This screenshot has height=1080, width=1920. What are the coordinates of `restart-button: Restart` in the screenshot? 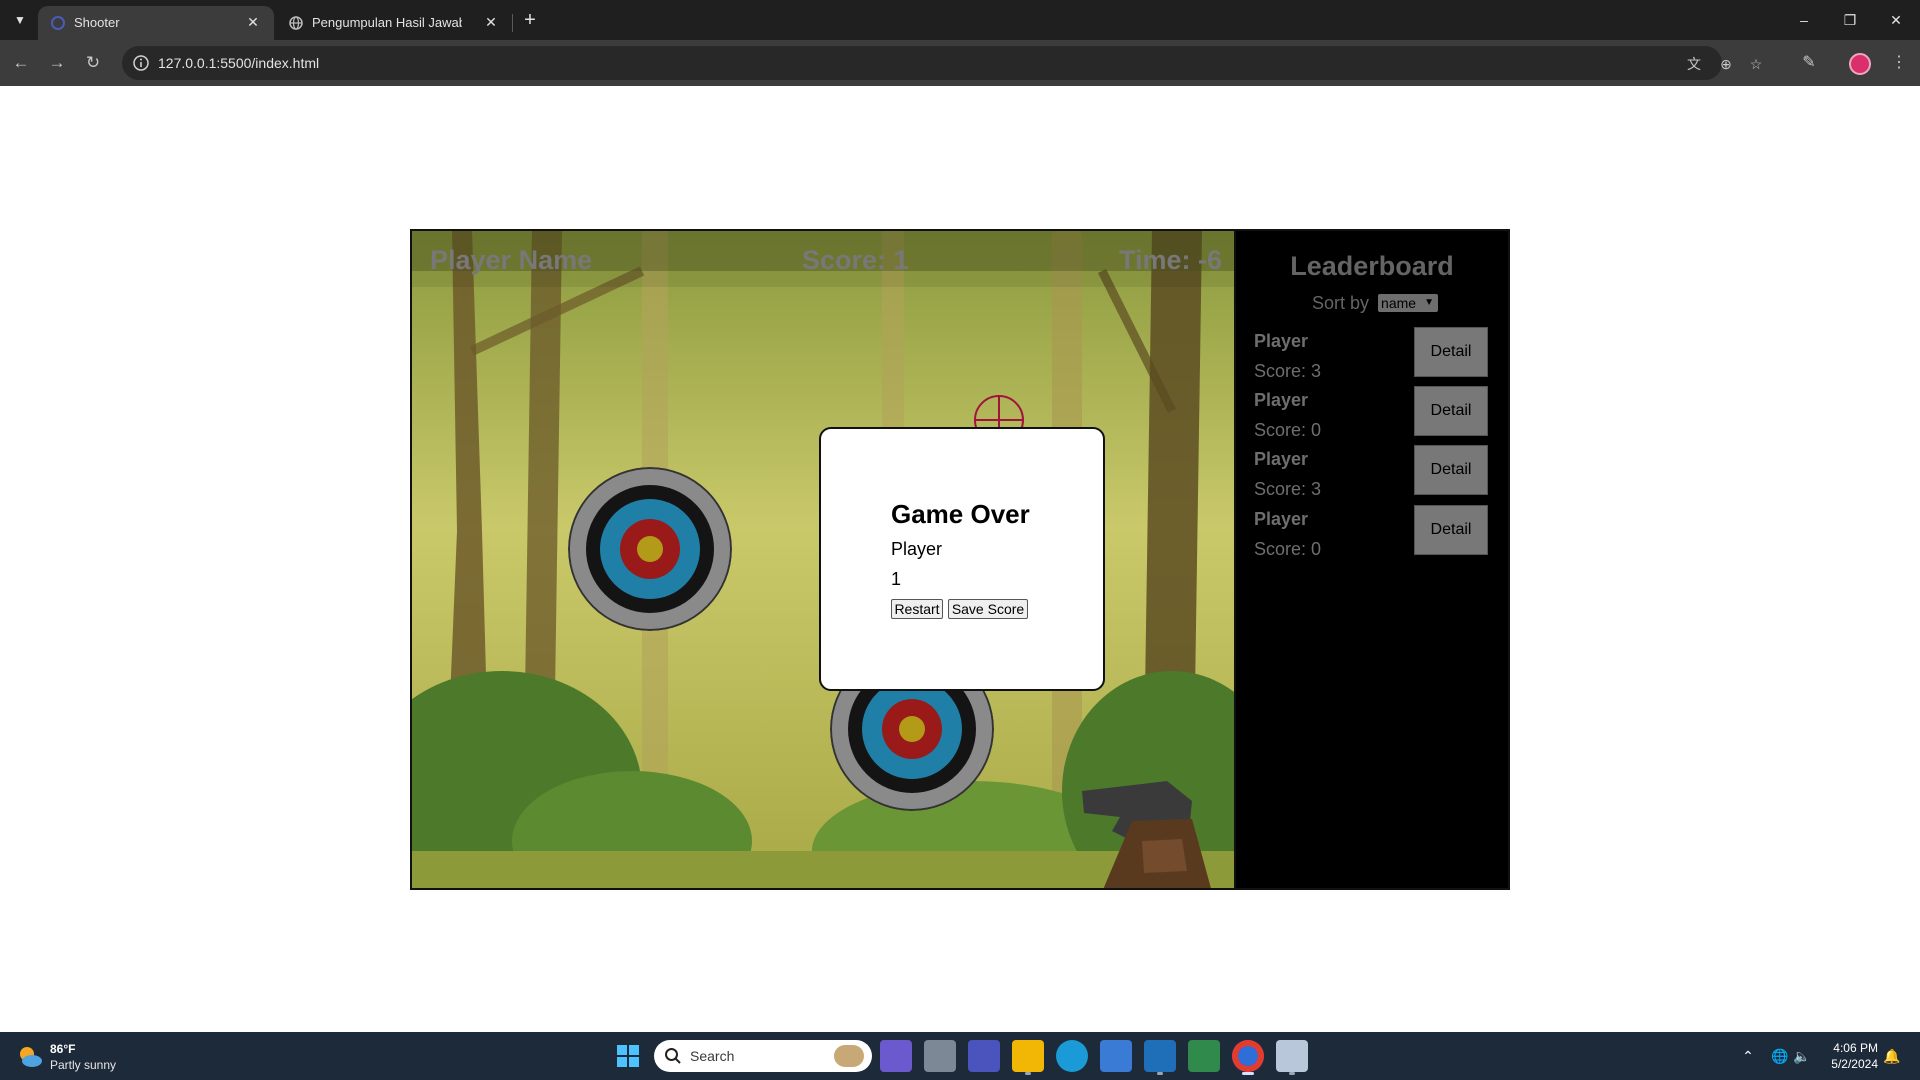 It's located at (917, 609).